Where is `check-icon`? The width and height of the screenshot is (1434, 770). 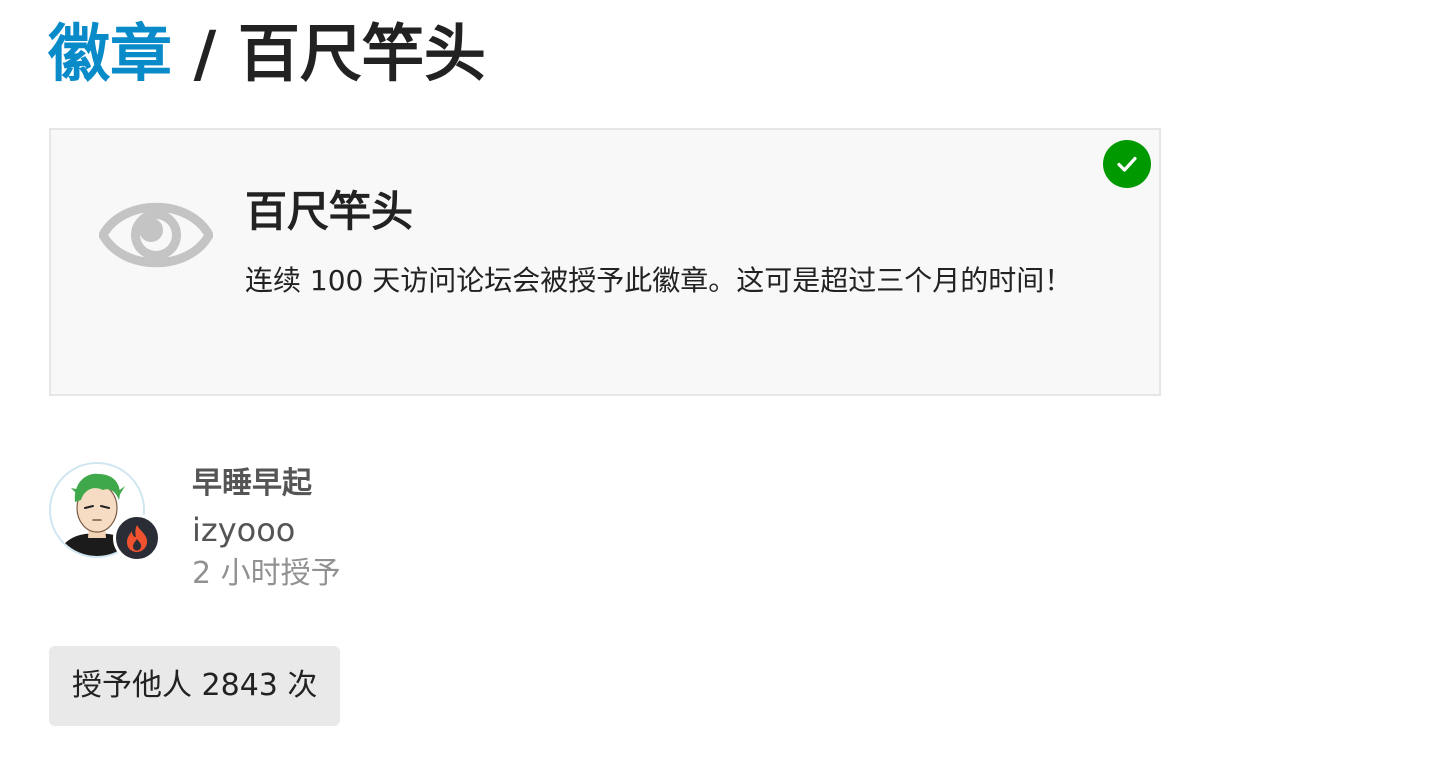 check-icon is located at coordinates (1127, 164).